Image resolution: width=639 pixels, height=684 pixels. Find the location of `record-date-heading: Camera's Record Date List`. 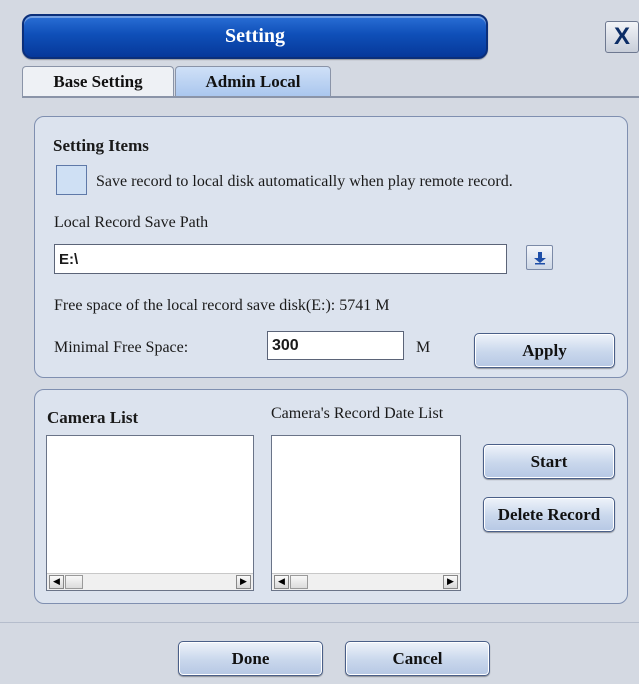

record-date-heading: Camera's Record Date List is located at coordinates (357, 413).